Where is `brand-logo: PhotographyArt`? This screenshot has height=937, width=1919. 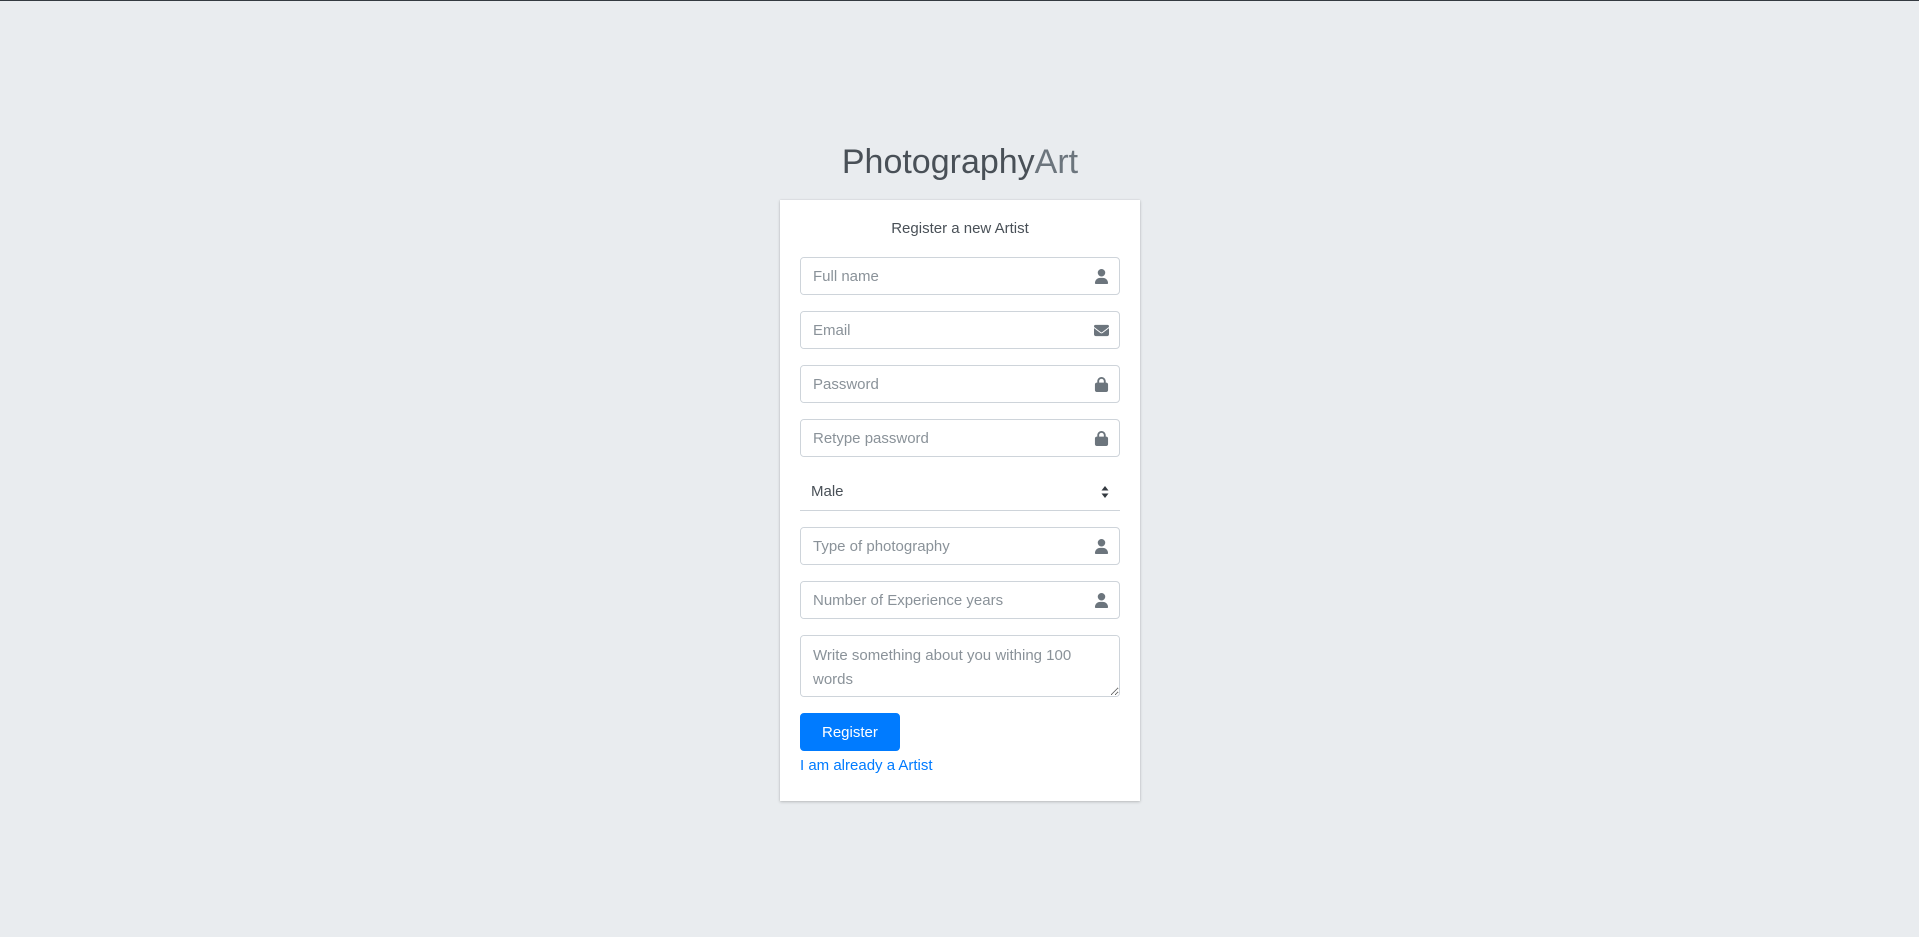 brand-logo: PhotographyArt is located at coordinates (960, 170).